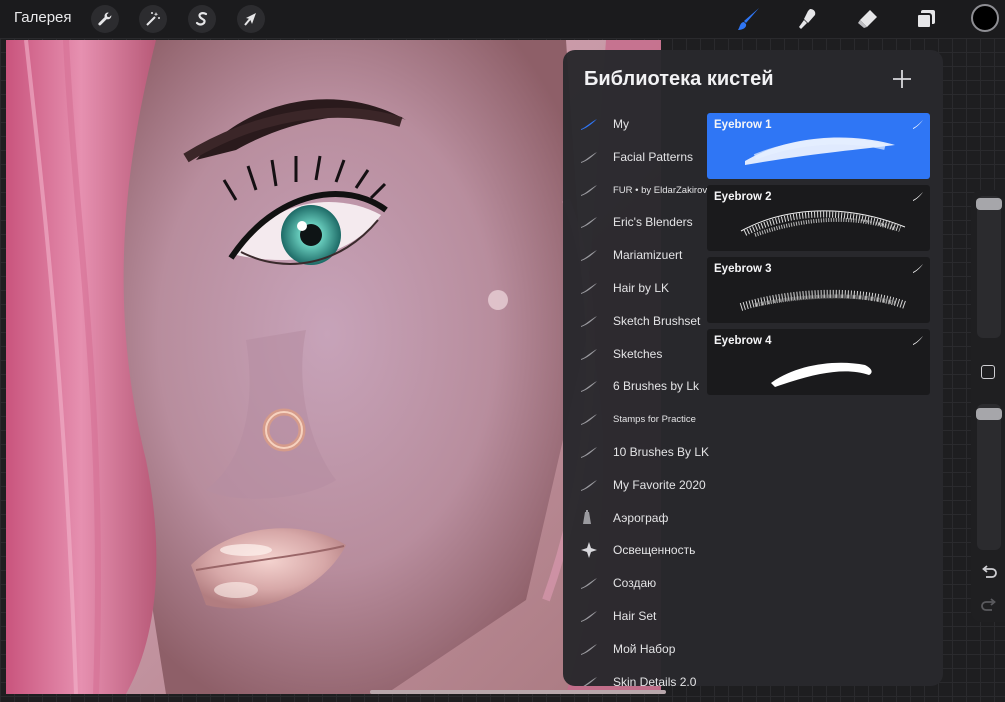 This screenshot has width=1005, height=702. I want to click on transform-button, so click(251, 19).